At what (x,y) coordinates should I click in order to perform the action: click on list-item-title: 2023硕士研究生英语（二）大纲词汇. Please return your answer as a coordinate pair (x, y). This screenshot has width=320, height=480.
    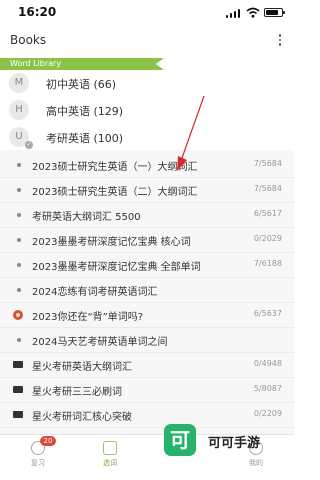
    Looking at the image, I should click on (115, 192).